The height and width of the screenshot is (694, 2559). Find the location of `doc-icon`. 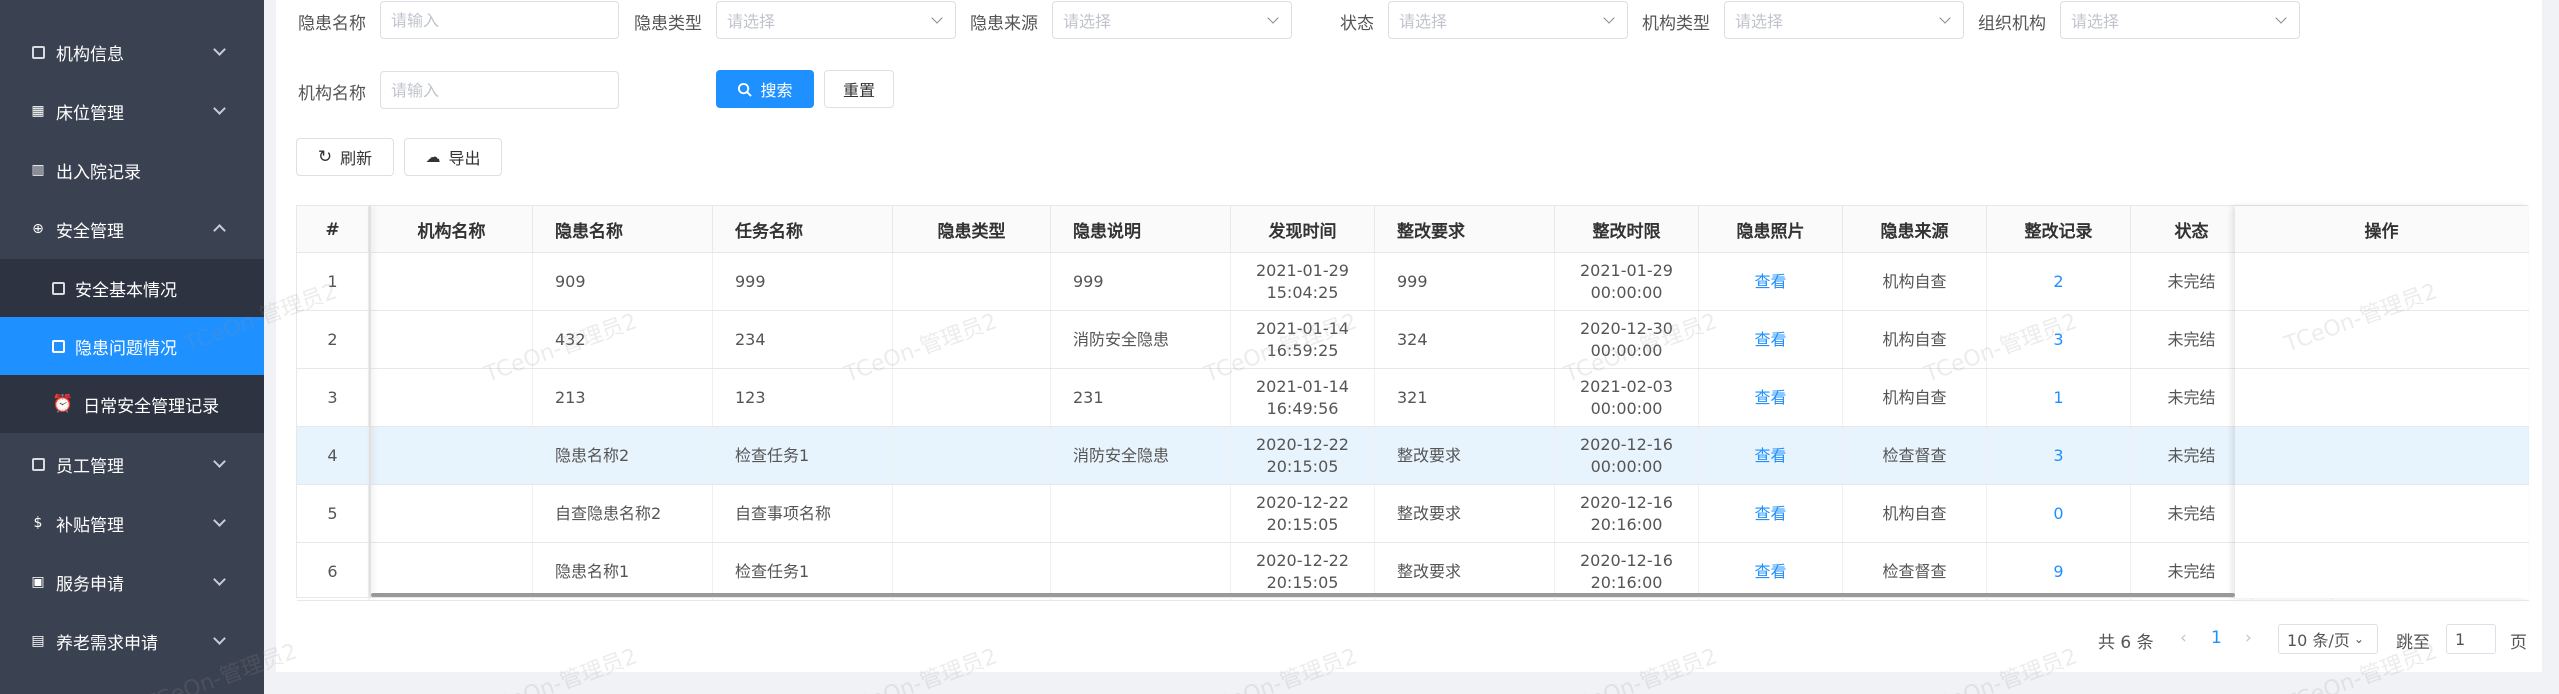

doc-icon is located at coordinates (38, 52).